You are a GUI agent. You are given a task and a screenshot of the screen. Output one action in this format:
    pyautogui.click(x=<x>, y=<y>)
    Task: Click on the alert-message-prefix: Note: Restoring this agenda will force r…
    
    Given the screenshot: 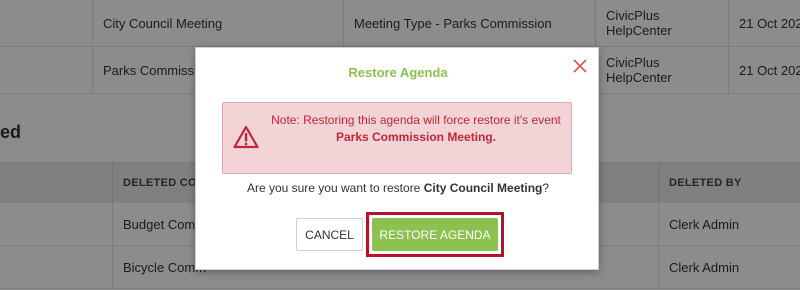 What is the action you would take?
    pyautogui.click(x=416, y=120)
    